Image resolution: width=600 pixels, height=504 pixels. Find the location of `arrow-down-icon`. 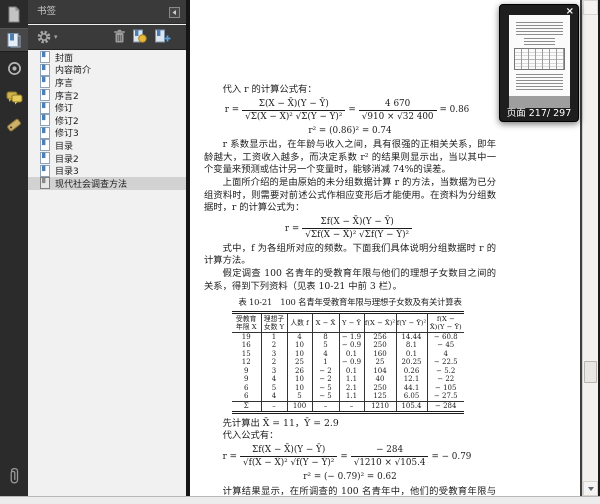

arrow-down-icon is located at coordinates (590, 488).